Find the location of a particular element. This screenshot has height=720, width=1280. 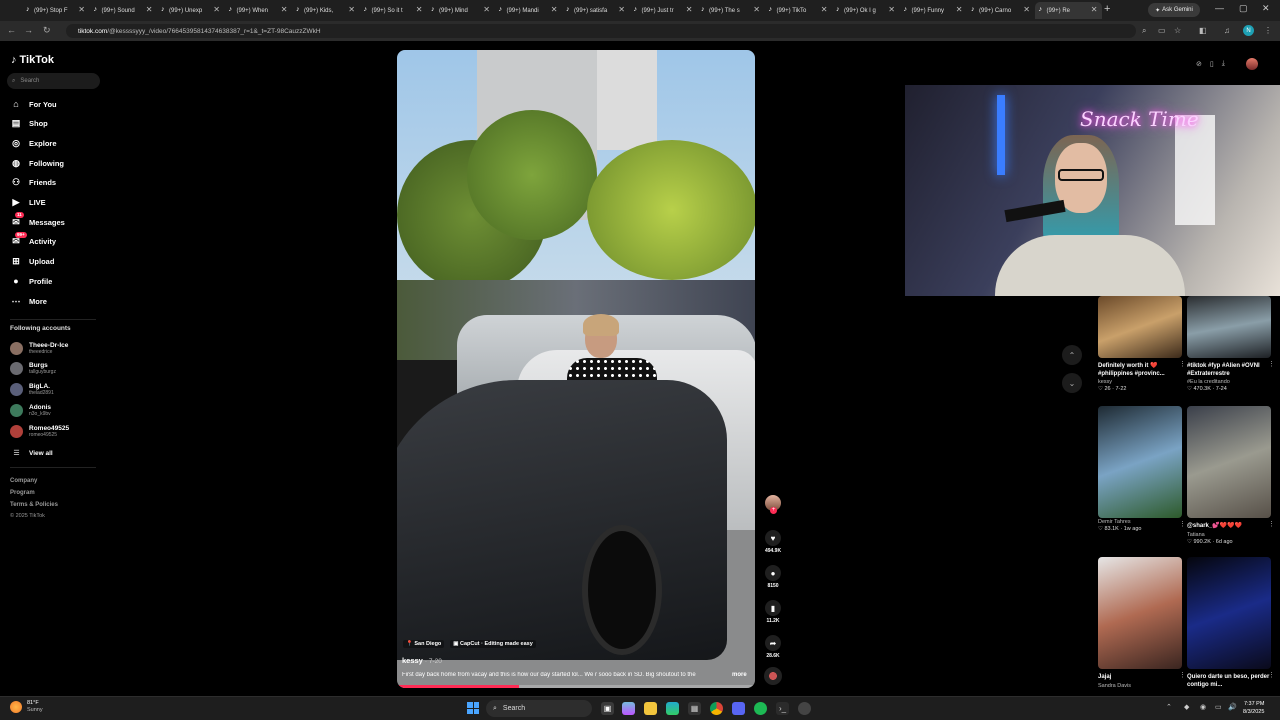

network-icon: ▭ is located at coordinates (1218, 707).